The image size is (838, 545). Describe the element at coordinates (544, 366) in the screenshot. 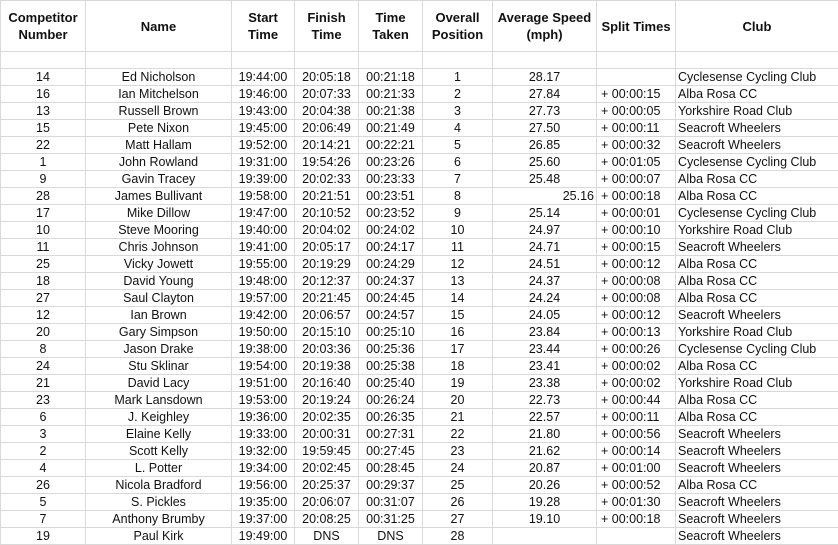

I see `cell-average-speed: 23.41` at that location.